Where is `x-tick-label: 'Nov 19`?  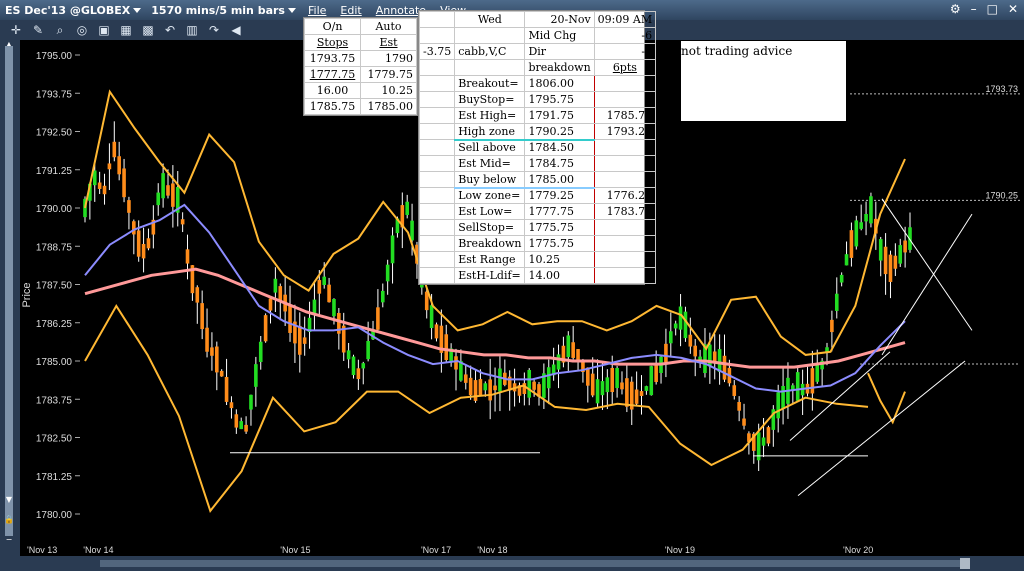
x-tick-label: 'Nov 19 is located at coordinates (680, 550).